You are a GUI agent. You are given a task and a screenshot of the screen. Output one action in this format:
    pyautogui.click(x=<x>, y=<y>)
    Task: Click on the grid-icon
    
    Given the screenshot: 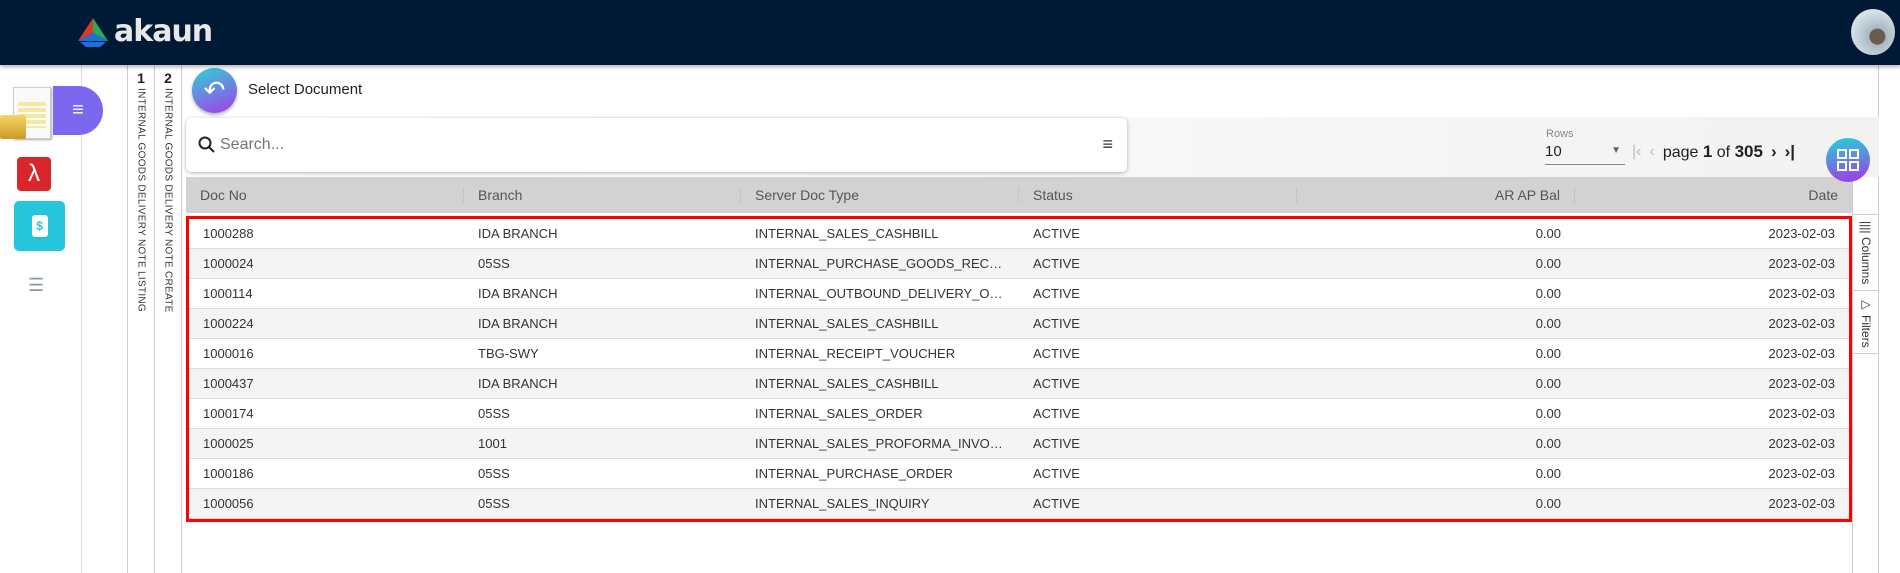 What is the action you would take?
    pyautogui.click(x=1848, y=160)
    